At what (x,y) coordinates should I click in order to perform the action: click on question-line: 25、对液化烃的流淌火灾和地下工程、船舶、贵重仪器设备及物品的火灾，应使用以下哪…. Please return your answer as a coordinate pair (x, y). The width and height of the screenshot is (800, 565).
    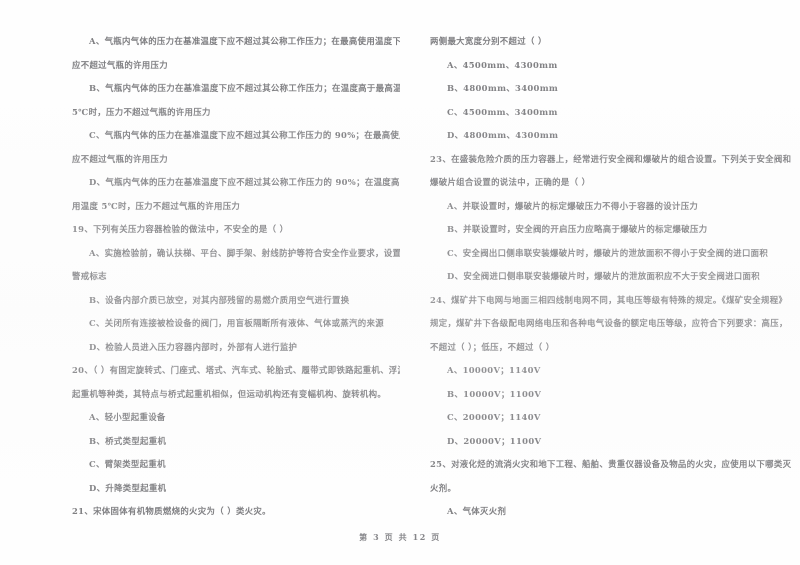
    Looking at the image, I should click on (611, 464).